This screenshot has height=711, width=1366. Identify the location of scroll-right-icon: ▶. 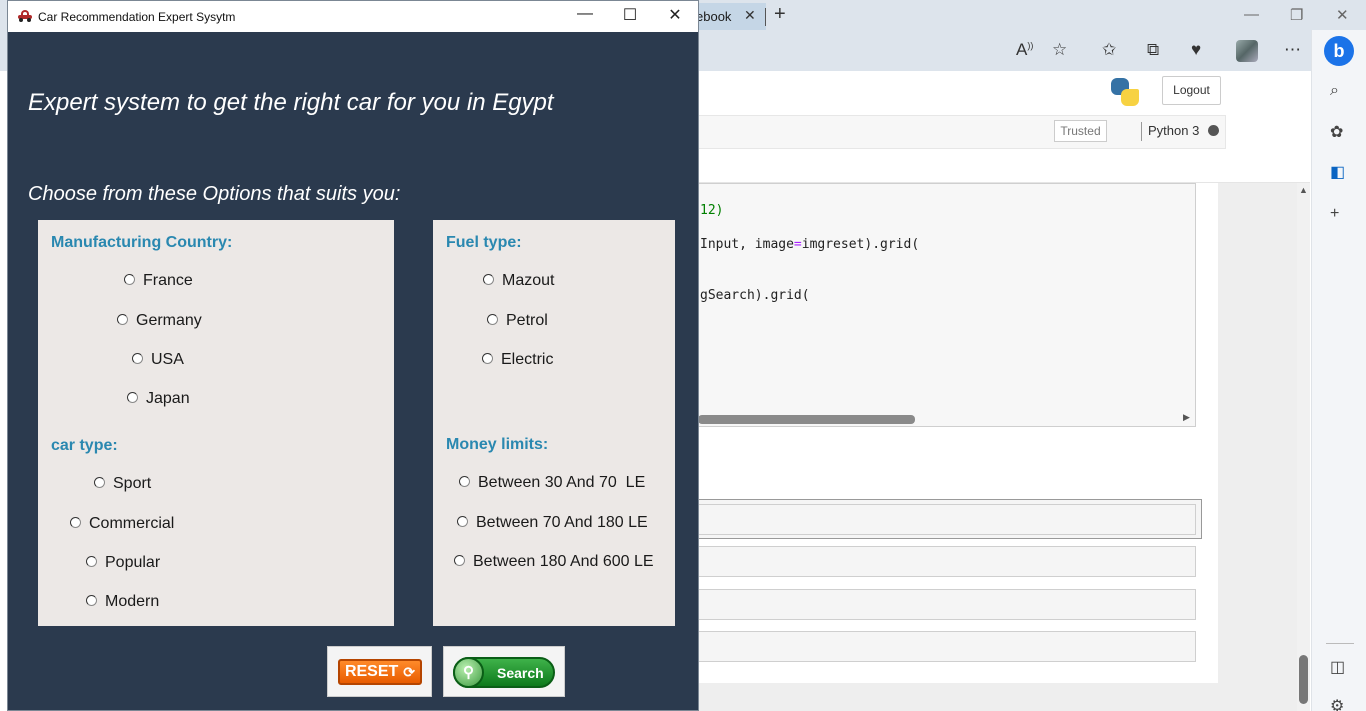
(1186, 417).